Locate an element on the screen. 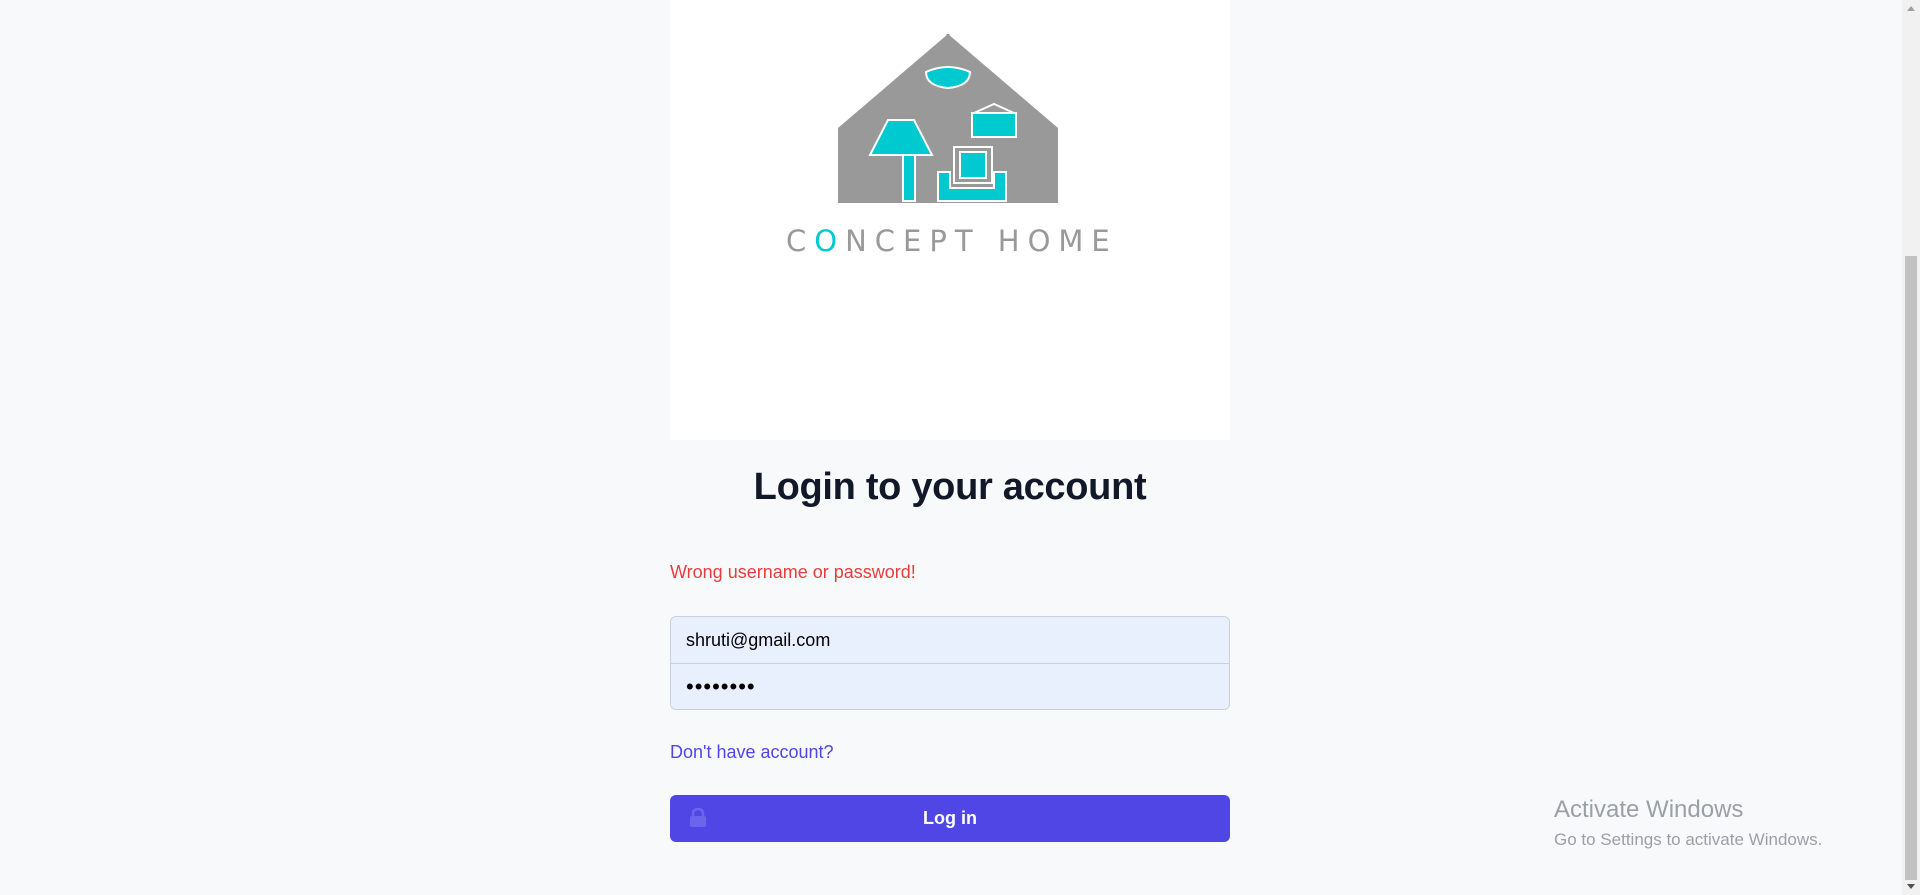 Image resolution: width=1920 pixels, height=895 pixels. error-message: Wrong username or password! is located at coordinates (793, 572).